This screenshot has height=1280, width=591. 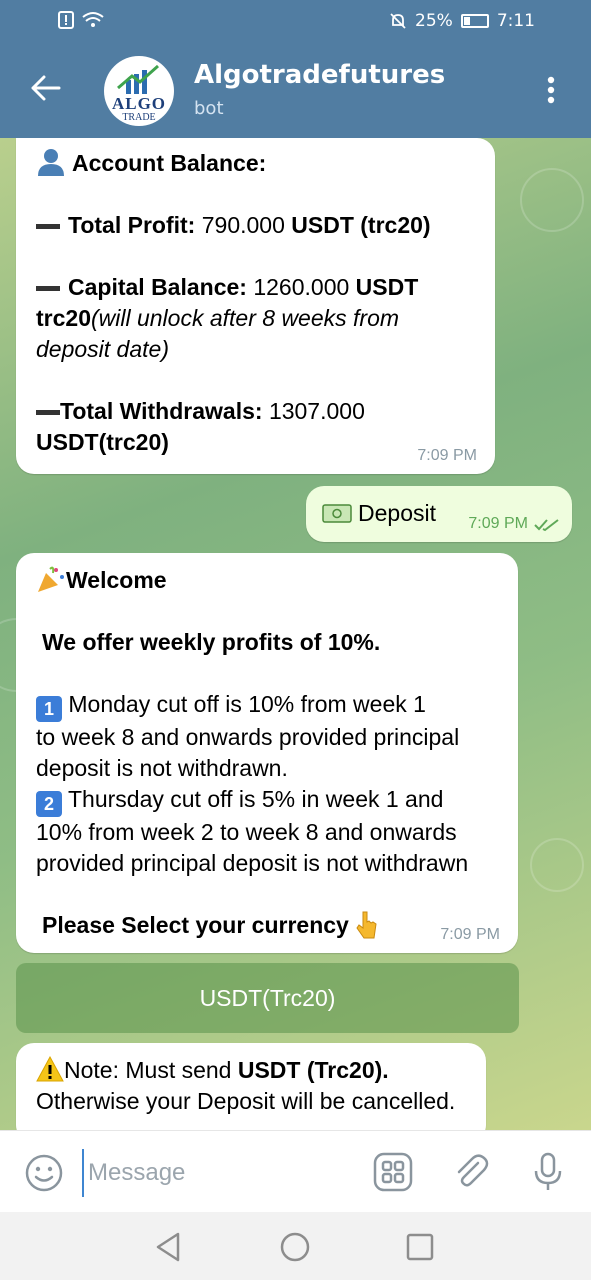 I want to click on bot-avatar: ALGO TRADE, so click(x=139, y=91).